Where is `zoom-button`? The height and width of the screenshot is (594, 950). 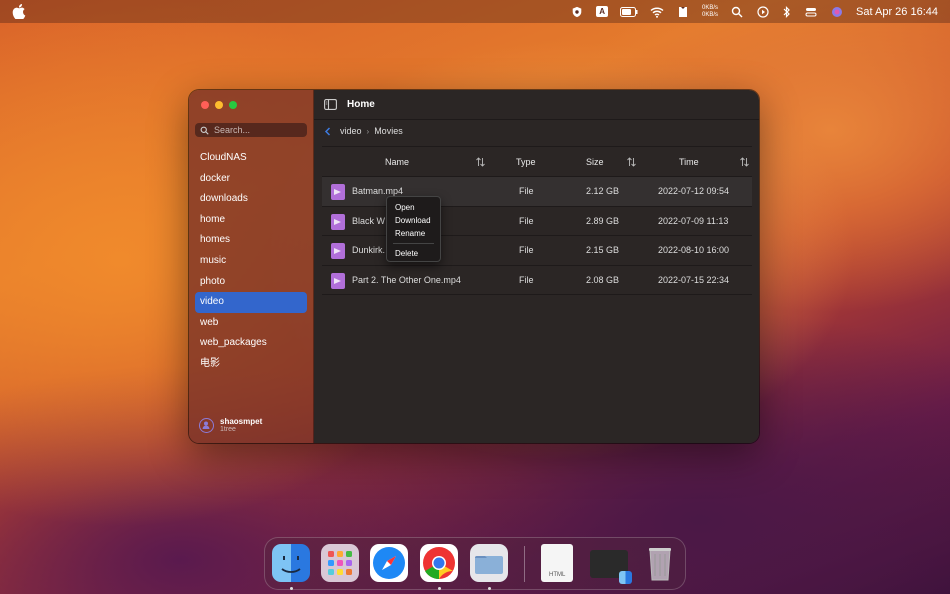
zoom-button is located at coordinates (233, 105).